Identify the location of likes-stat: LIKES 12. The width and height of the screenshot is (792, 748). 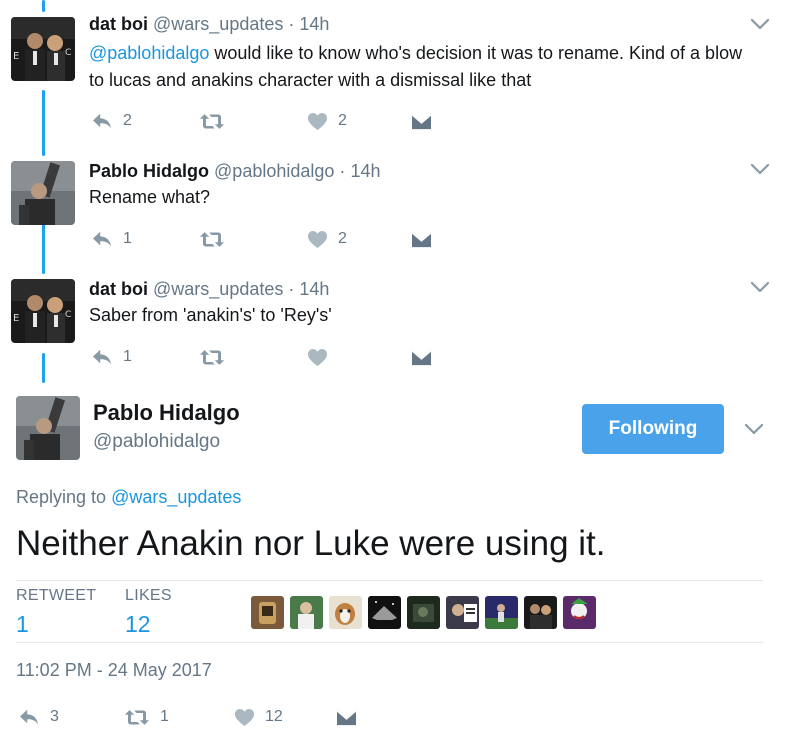
(148, 612).